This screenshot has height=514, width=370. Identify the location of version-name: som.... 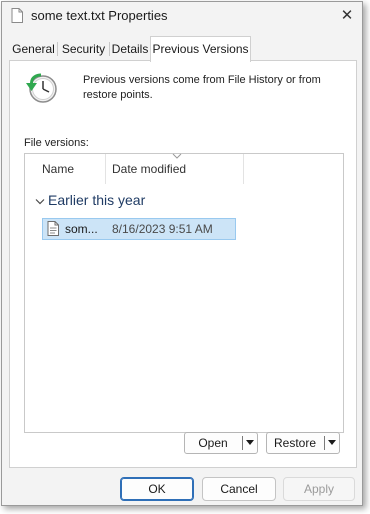
(81, 229).